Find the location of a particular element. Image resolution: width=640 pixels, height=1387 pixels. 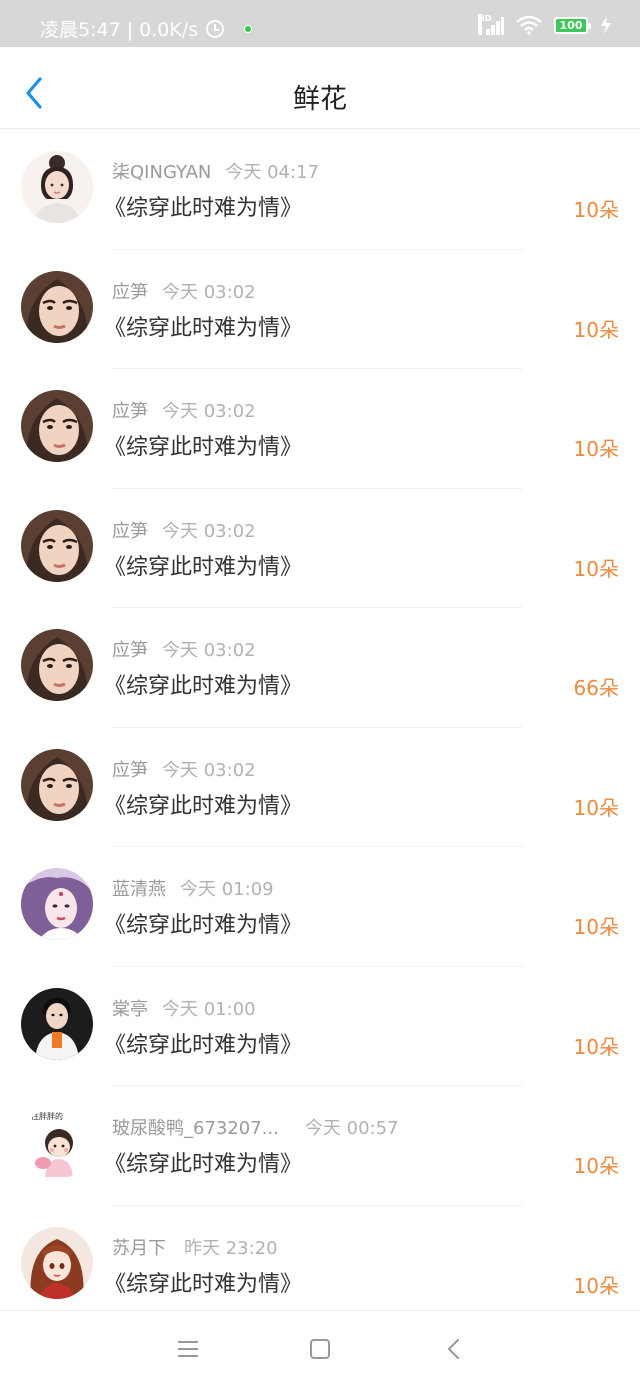

avatar-illustrated-girl is located at coordinates (57, 187).